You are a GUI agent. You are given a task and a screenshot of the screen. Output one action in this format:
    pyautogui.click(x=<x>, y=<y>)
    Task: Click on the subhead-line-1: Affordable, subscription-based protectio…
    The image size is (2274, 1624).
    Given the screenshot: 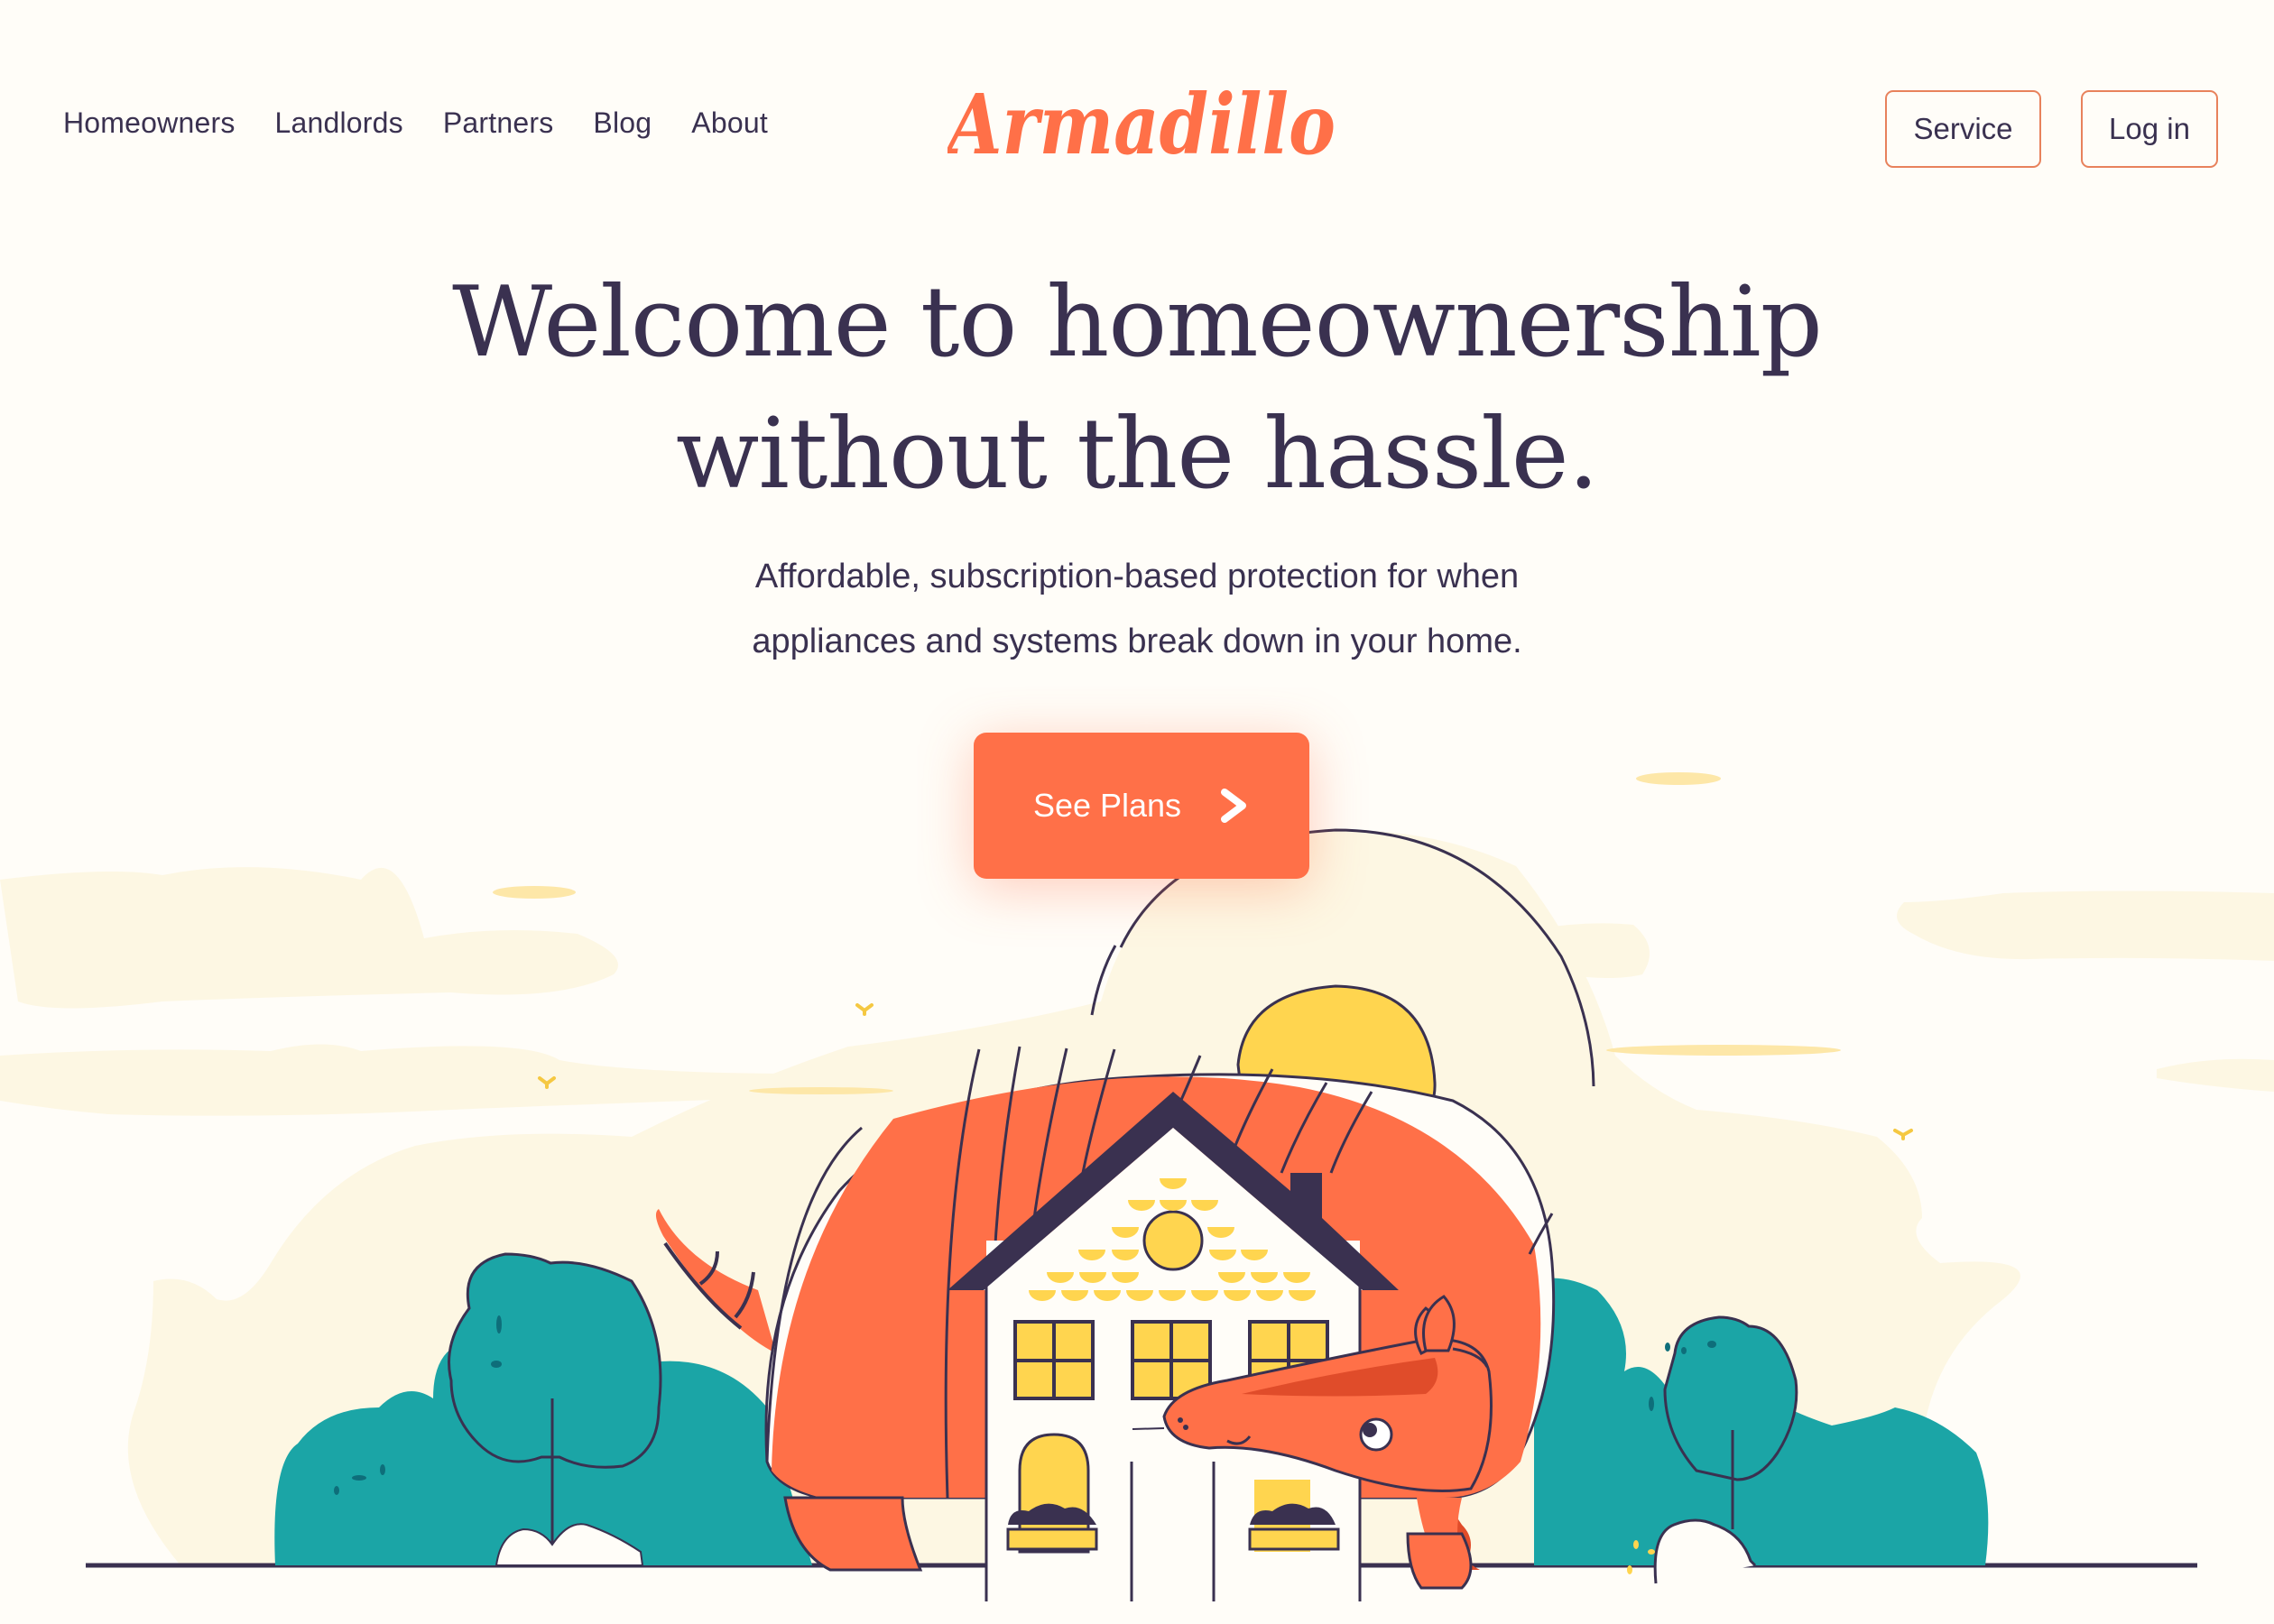 What is the action you would take?
    pyautogui.click(x=1137, y=577)
    